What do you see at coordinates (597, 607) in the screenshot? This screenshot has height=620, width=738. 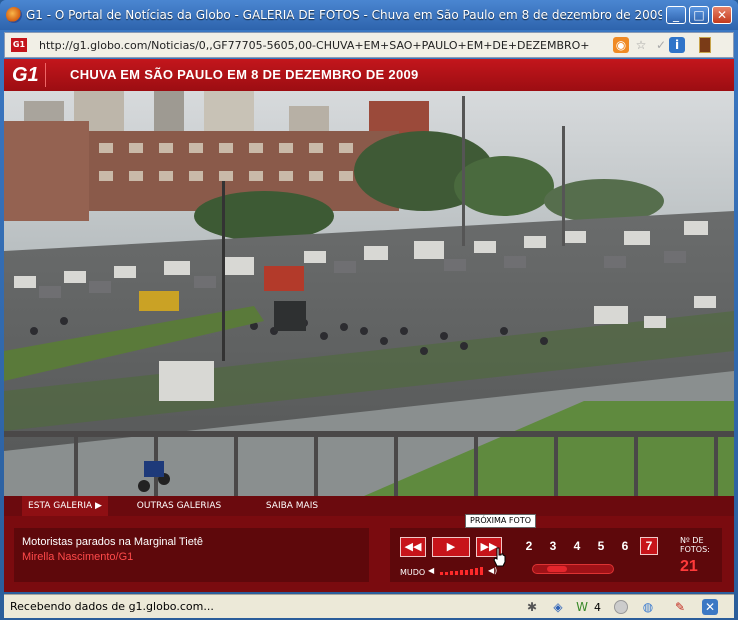 I see `addon-count: 4` at bounding box center [597, 607].